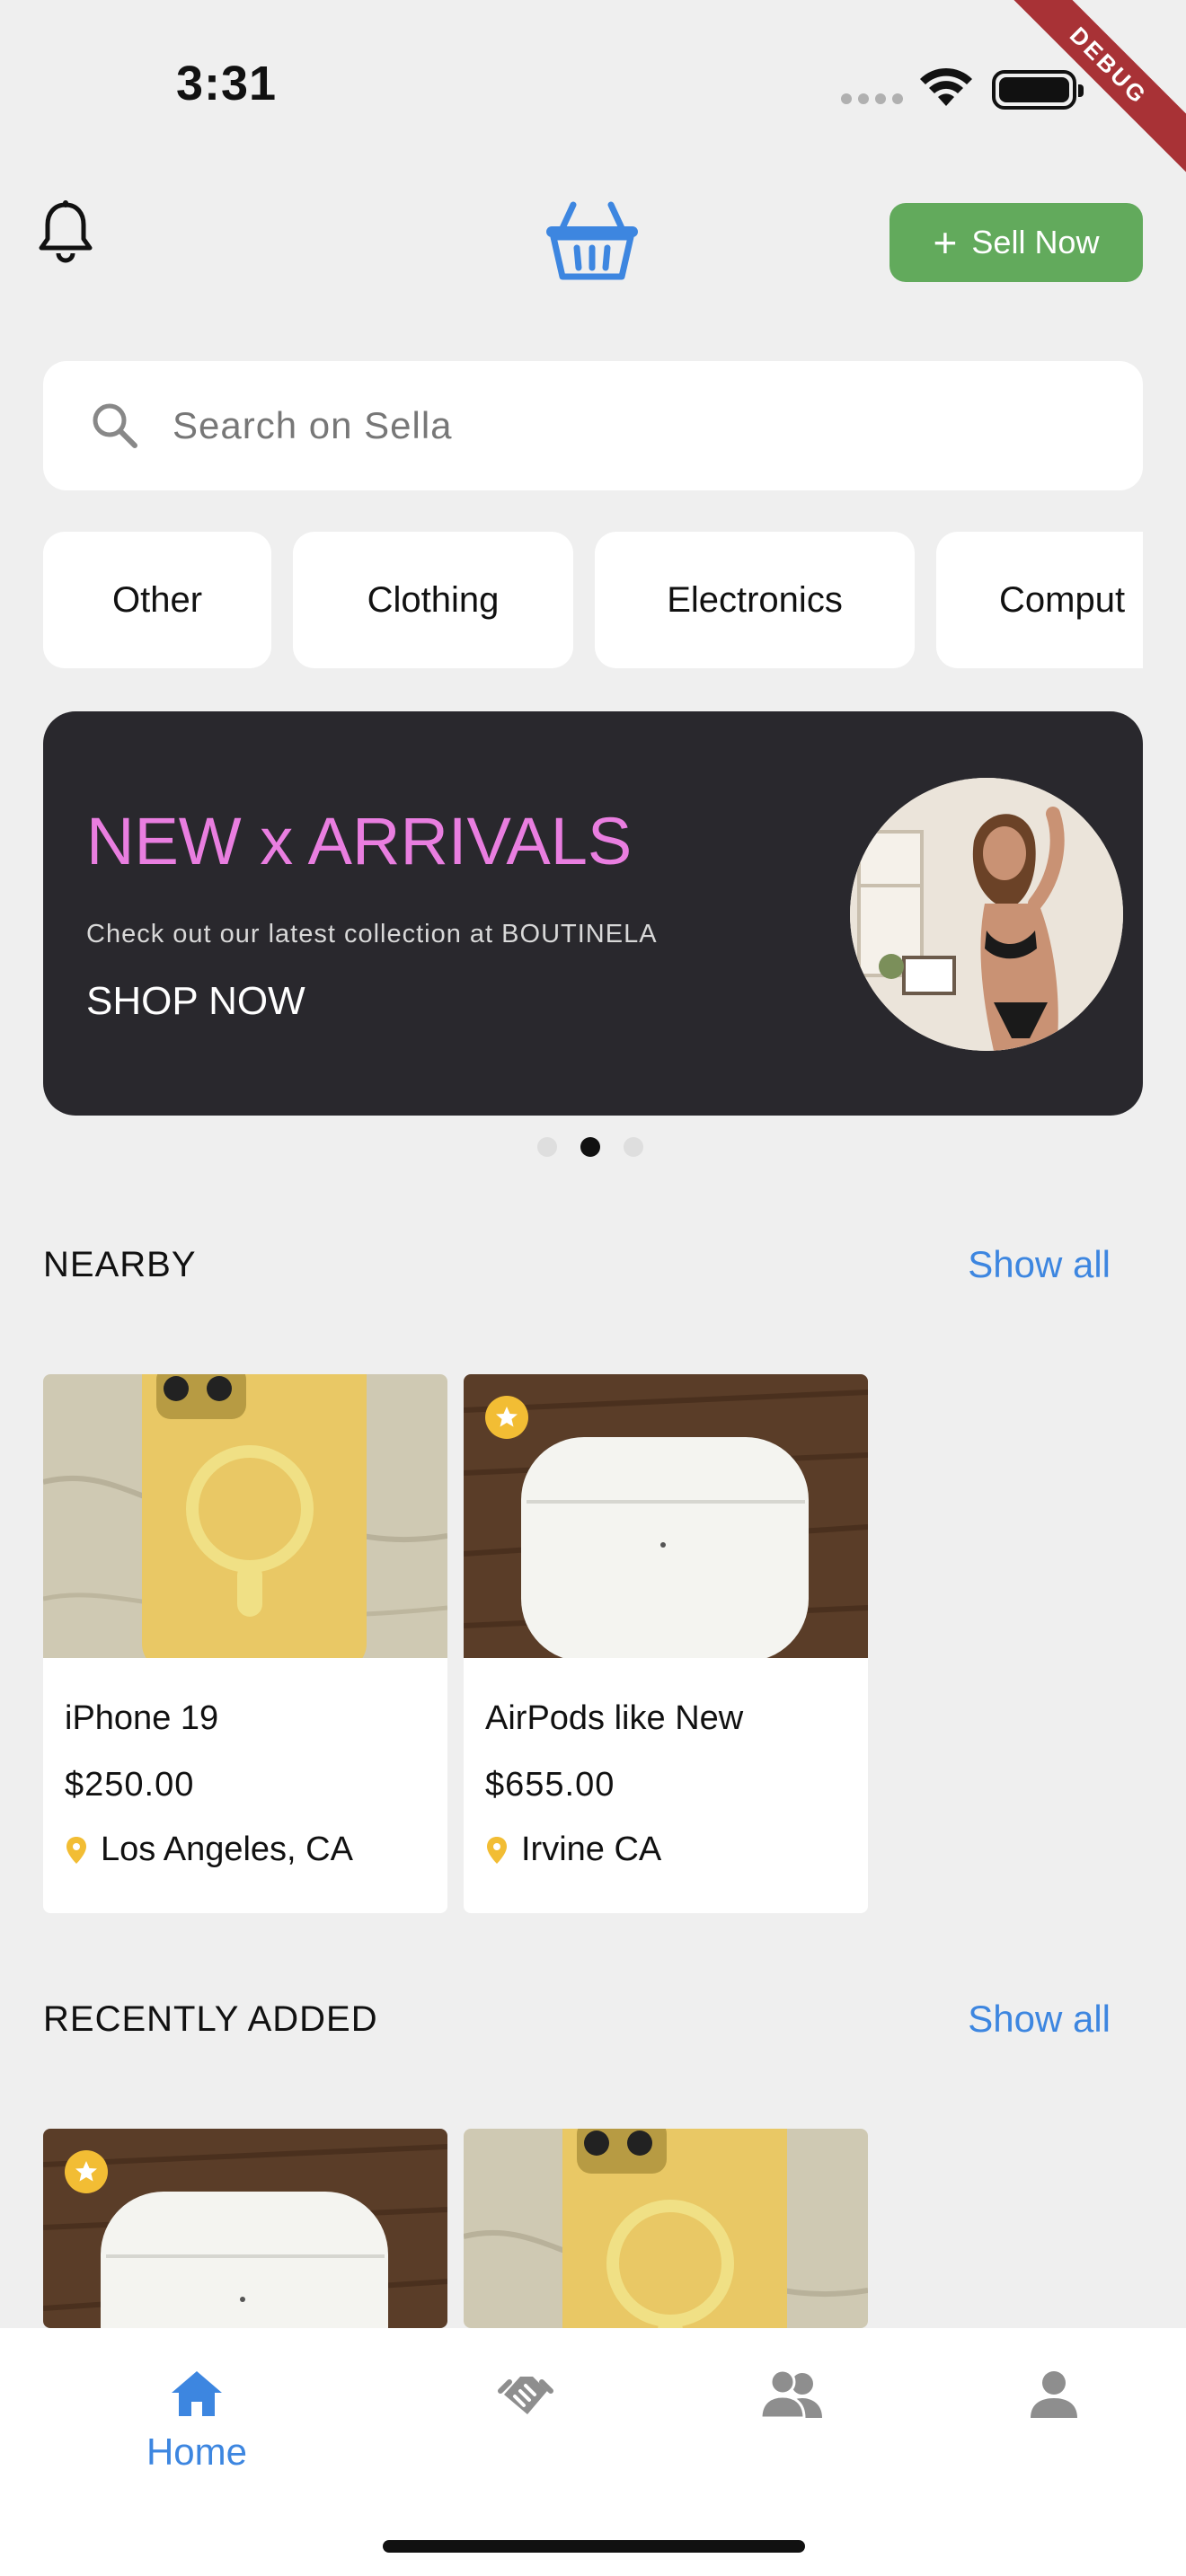 The image size is (1186, 2576). I want to click on product-title: iPhone 19, so click(142, 1718).